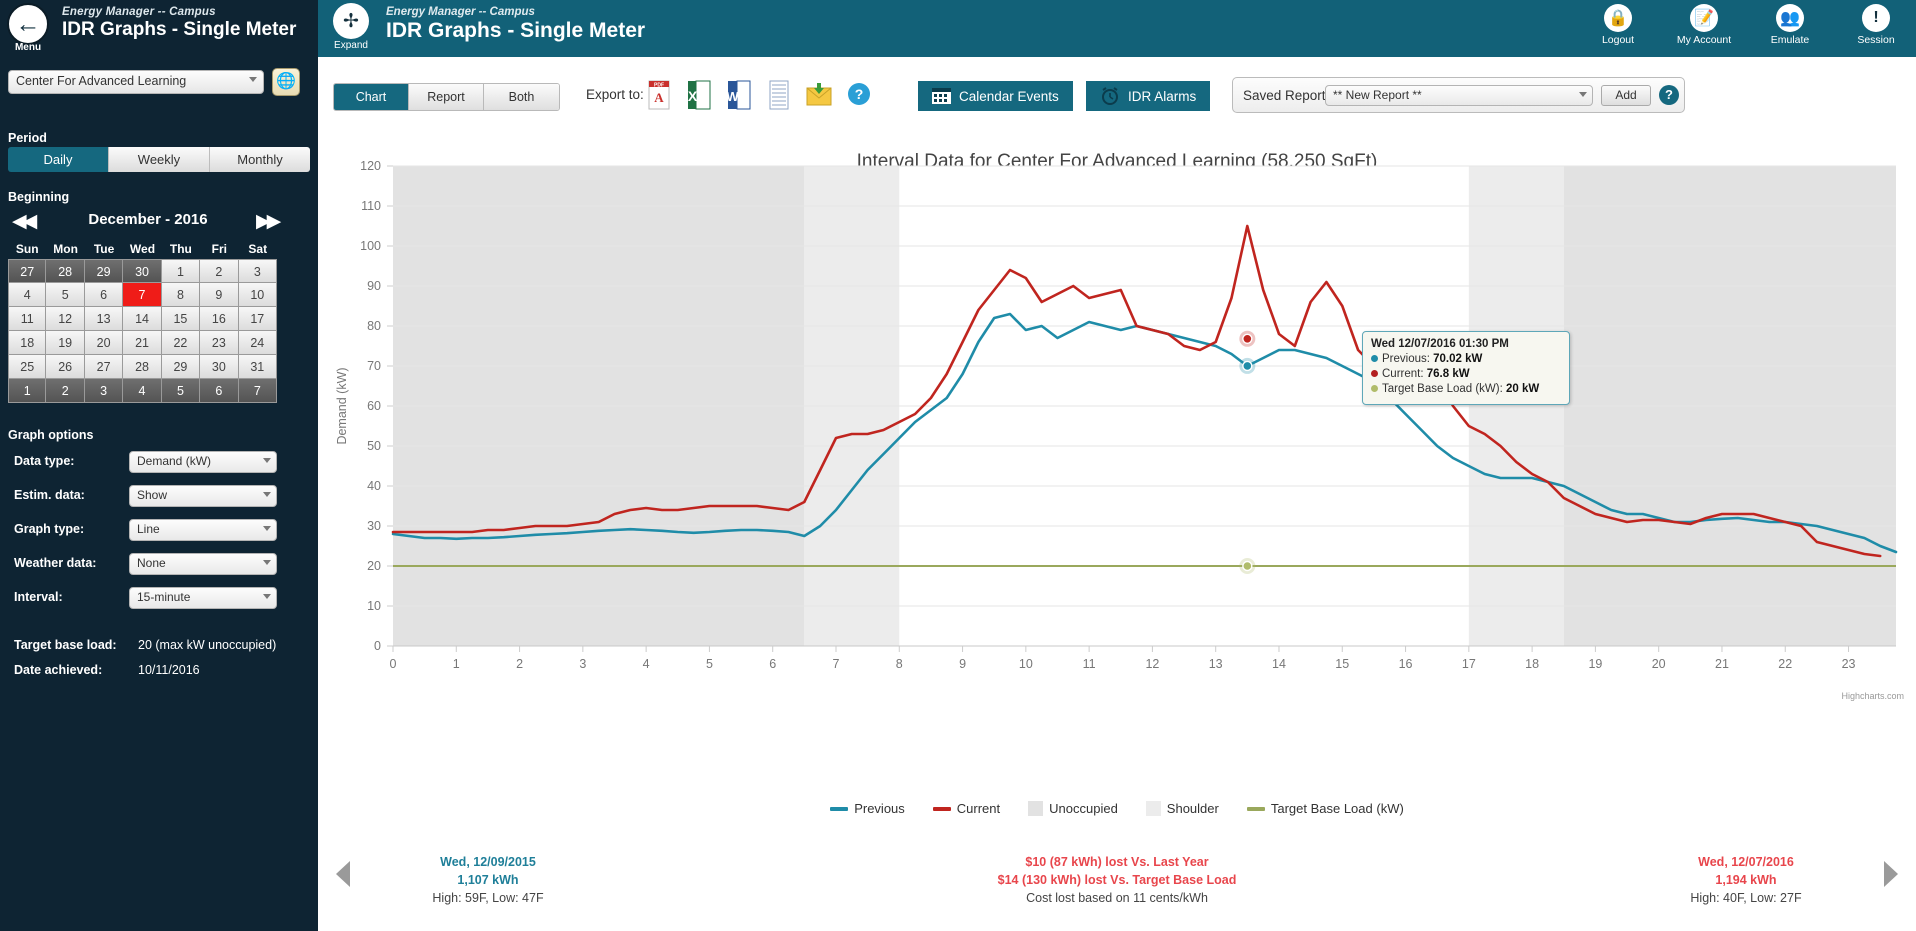  What do you see at coordinates (1618, 25) in the screenshot?
I see `logout-button: 🔒 Logout` at bounding box center [1618, 25].